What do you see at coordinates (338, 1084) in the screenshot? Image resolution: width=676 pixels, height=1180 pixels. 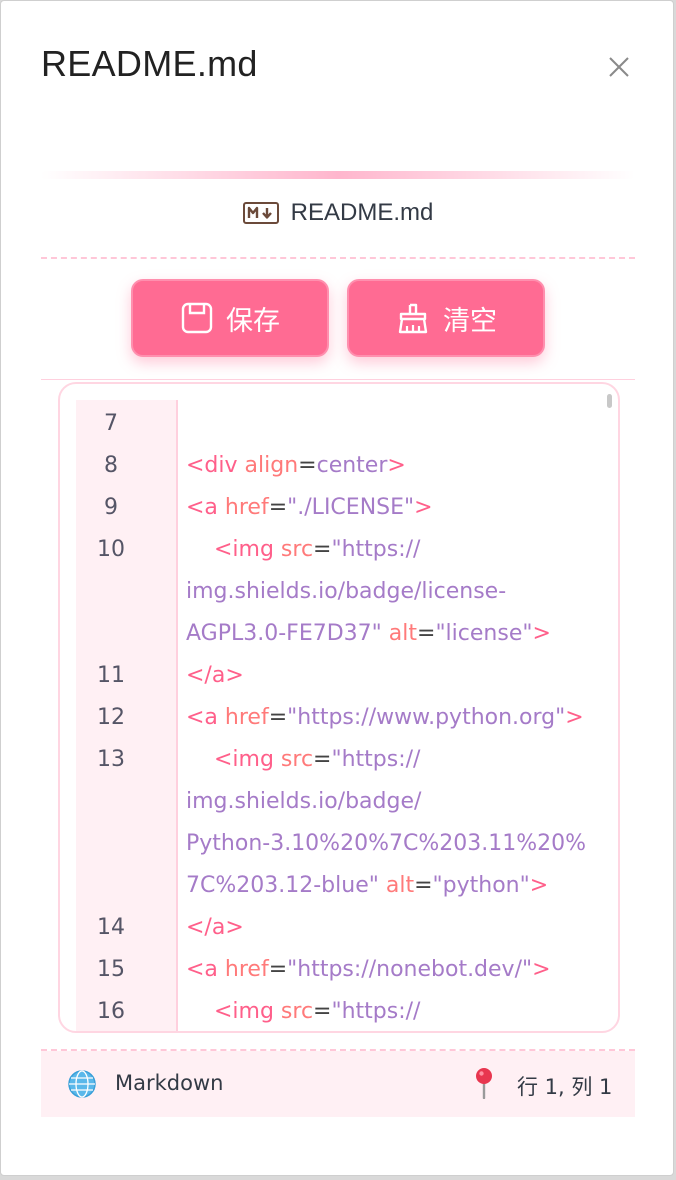 I see `status-bar: Markdown 行 1, 列 1` at bounding box center [338, 1084].